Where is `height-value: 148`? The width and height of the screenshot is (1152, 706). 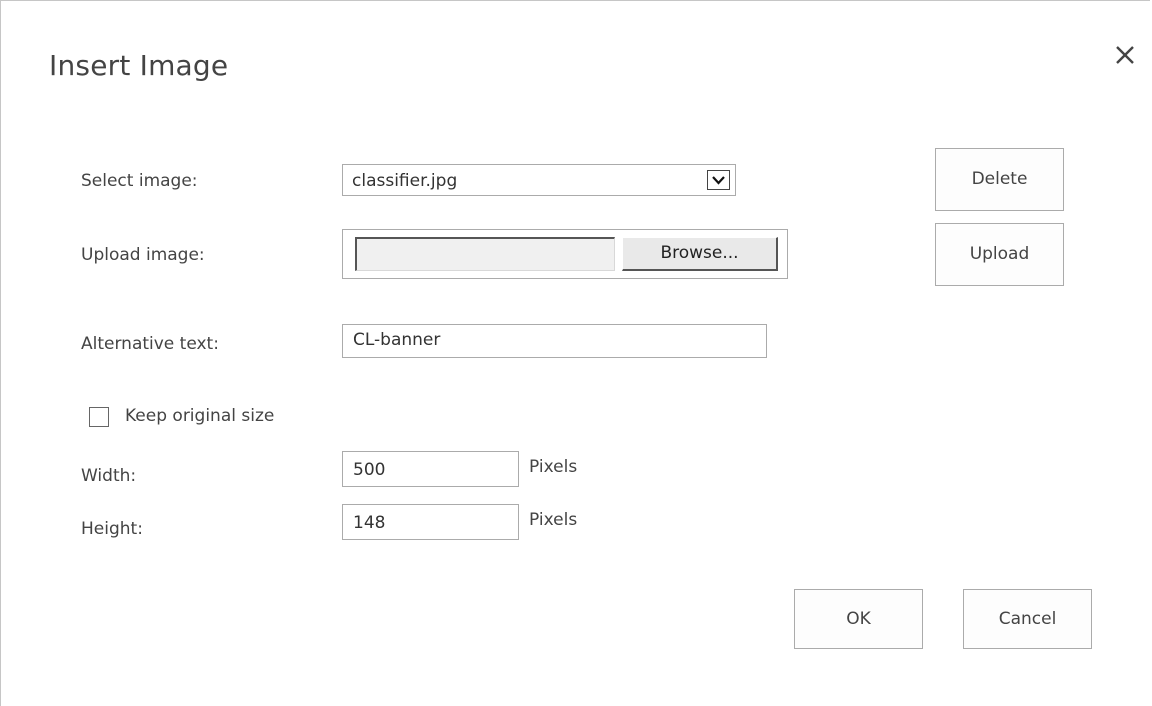 height-value: 148 is located at coordinates (369, 523).